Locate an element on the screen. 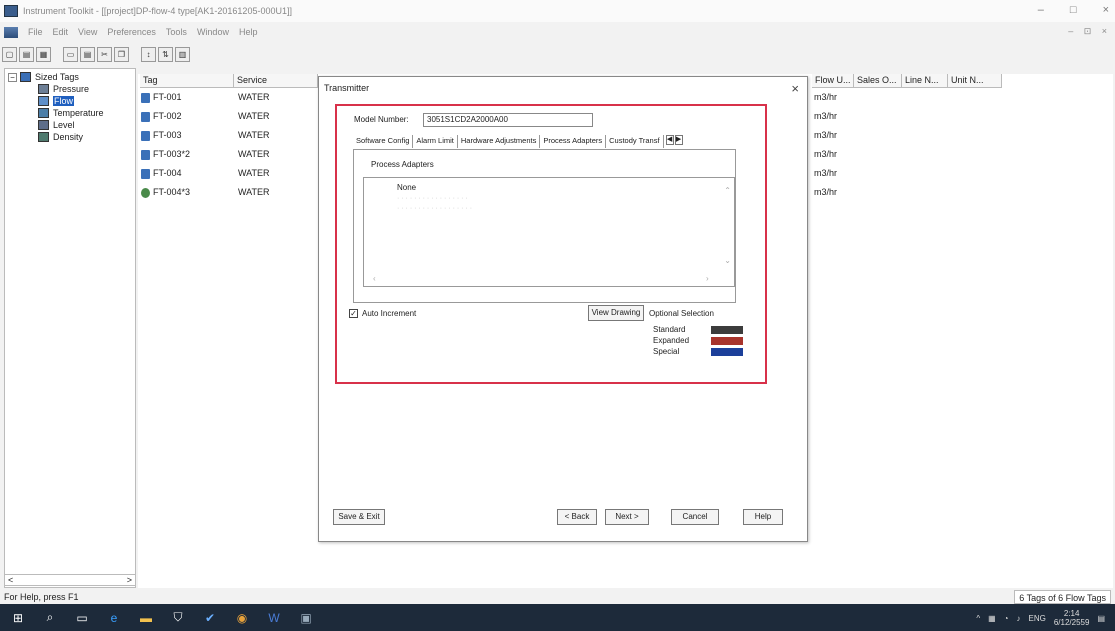 The image size is (1115, 631). table-row: FT-002 is located at coordinates (161, 116).